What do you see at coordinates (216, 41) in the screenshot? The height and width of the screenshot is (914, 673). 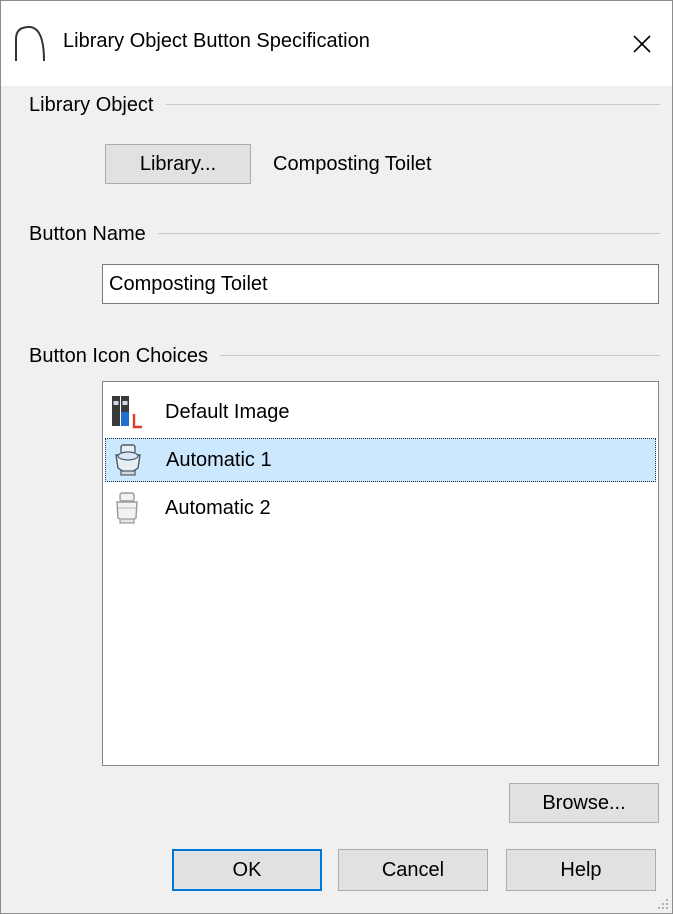 I see `window-title: Library Object Button Specification` at bounding box center [216, 41].